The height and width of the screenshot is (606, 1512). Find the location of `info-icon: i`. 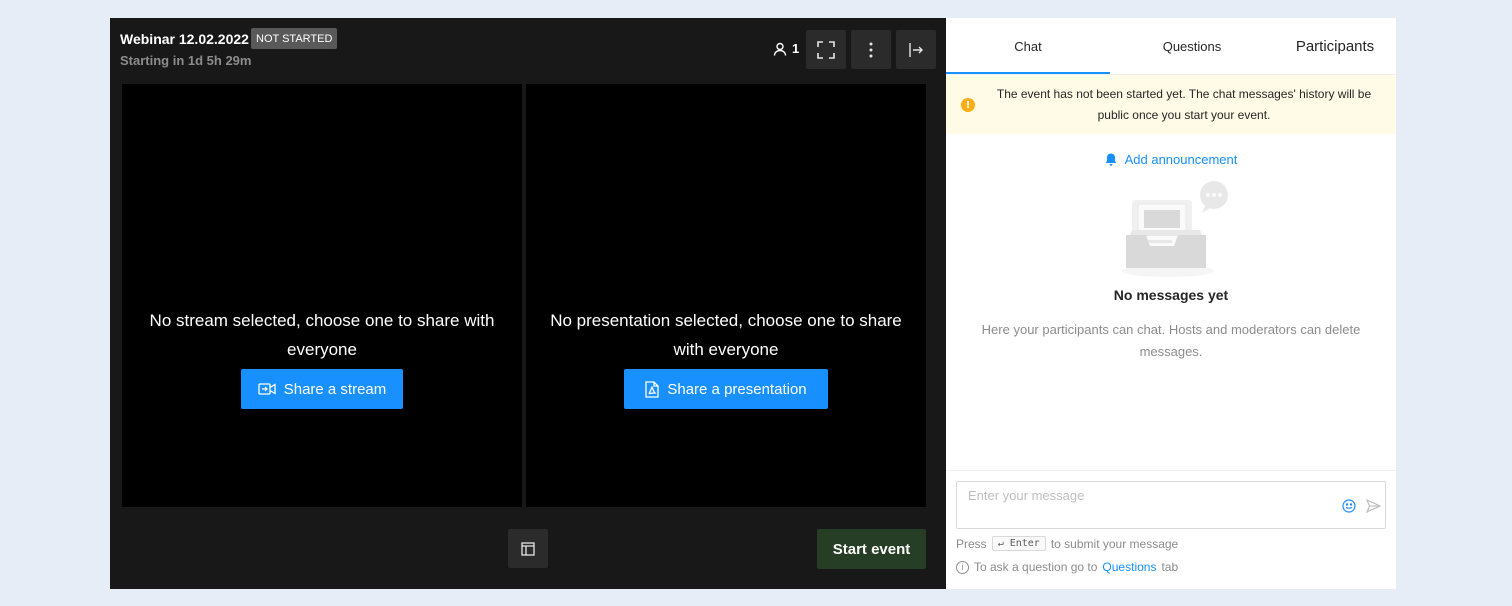

info-icon: i is located at coordinates (962, 567).